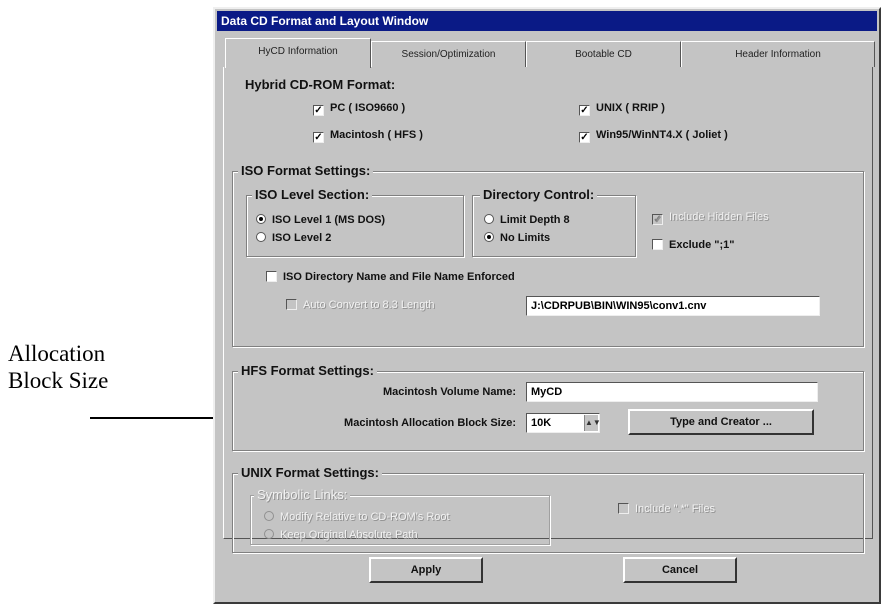 This screenshot has width=885, height=607. I want to click on iso-level-1-radio, so click(261, 219).